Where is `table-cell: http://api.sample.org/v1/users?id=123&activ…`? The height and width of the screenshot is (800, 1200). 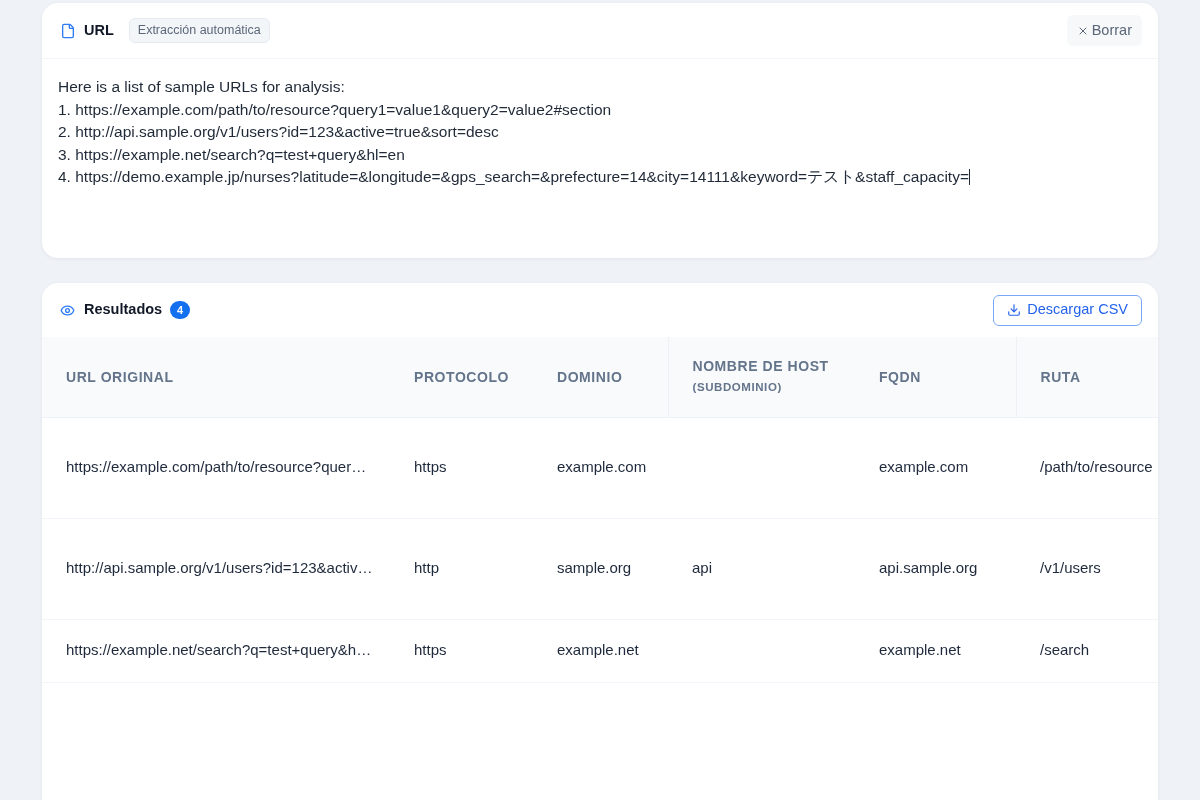
table-cell: http://api.sample.org/v1/users?id=123&activ… is located at coordinates (216, 568).